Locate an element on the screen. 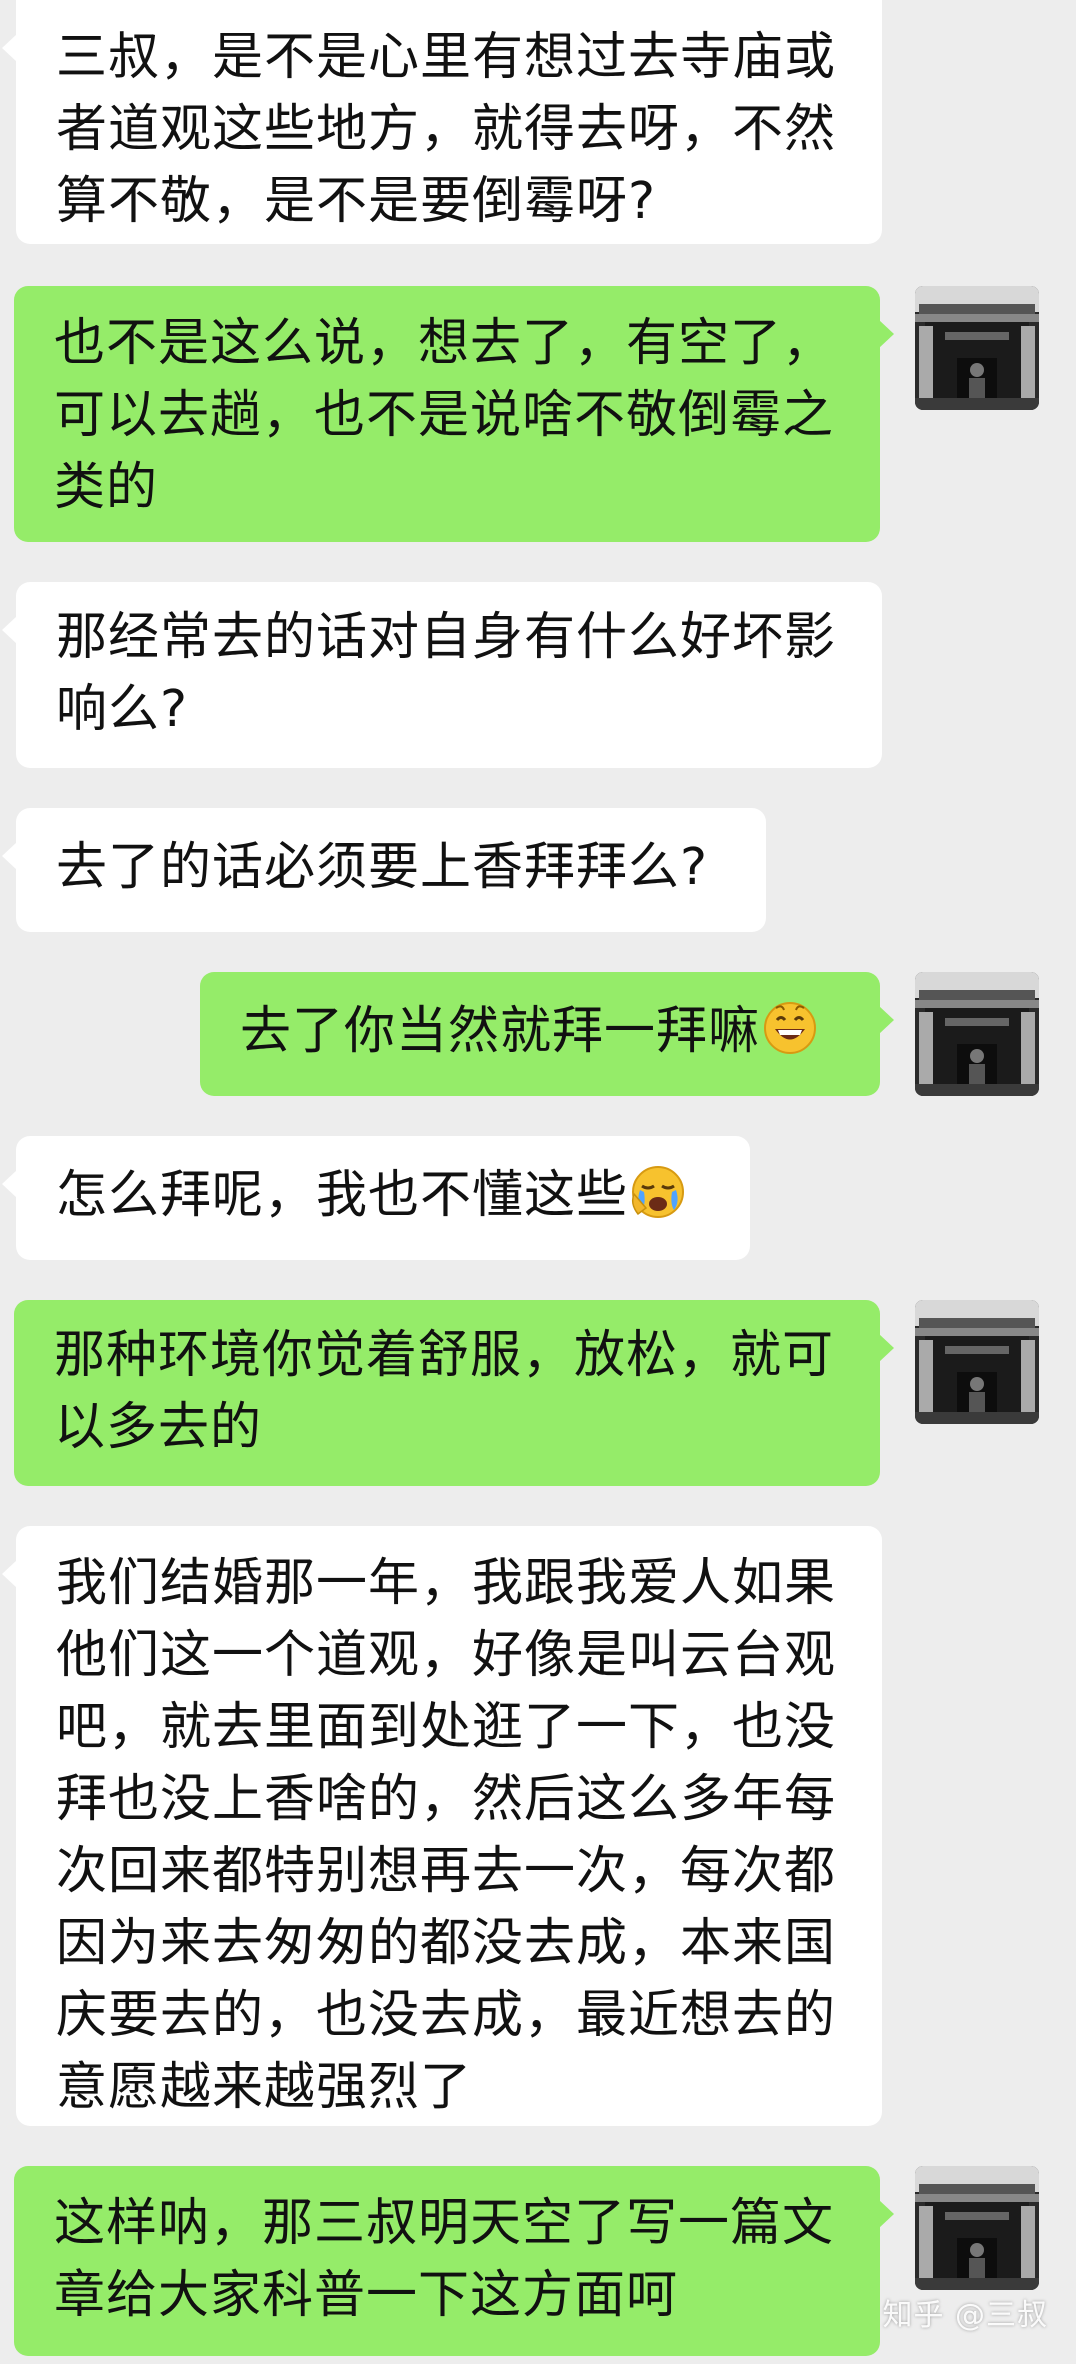  message-line: 算不敬，是不是要倒霉呀? is located at coordinates (356, 201).